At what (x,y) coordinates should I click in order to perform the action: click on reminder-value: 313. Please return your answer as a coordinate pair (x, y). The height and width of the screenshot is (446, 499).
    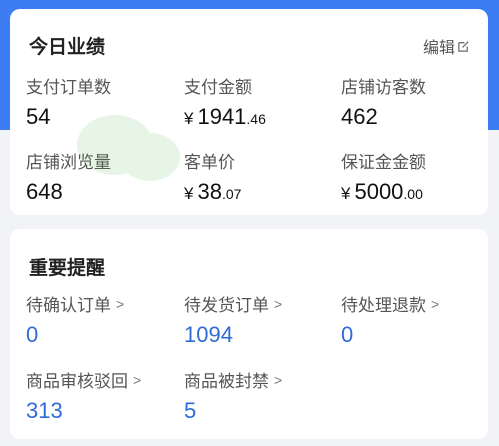
    Looking at the image, I should click on (44, 410).